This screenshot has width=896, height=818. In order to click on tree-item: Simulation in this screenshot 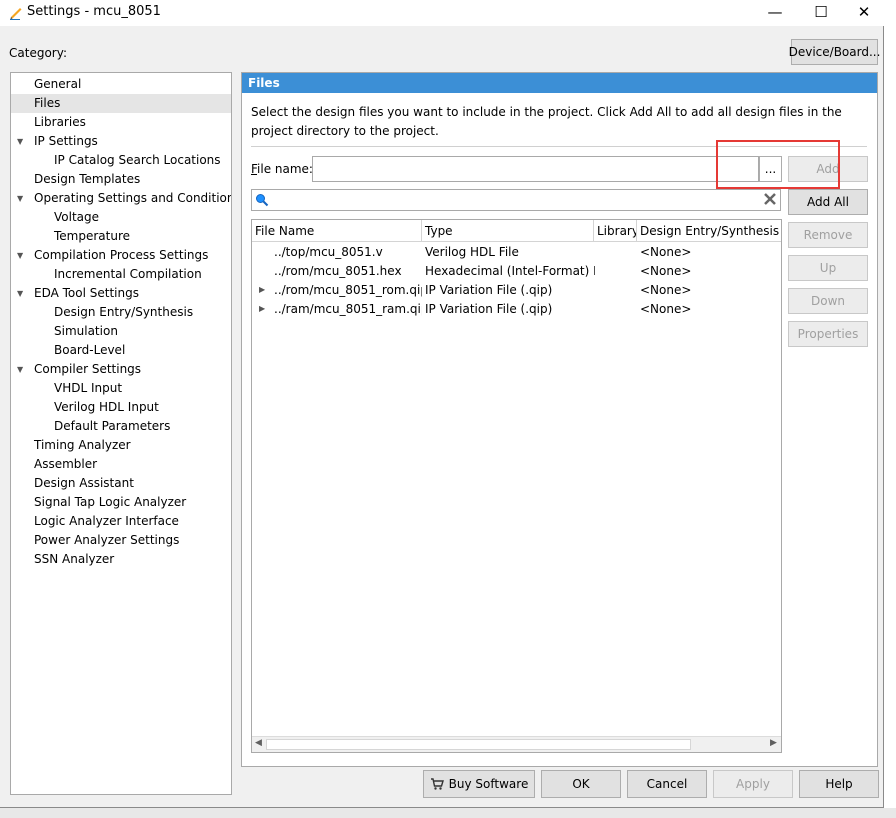, I will do `click(121, 331)`.